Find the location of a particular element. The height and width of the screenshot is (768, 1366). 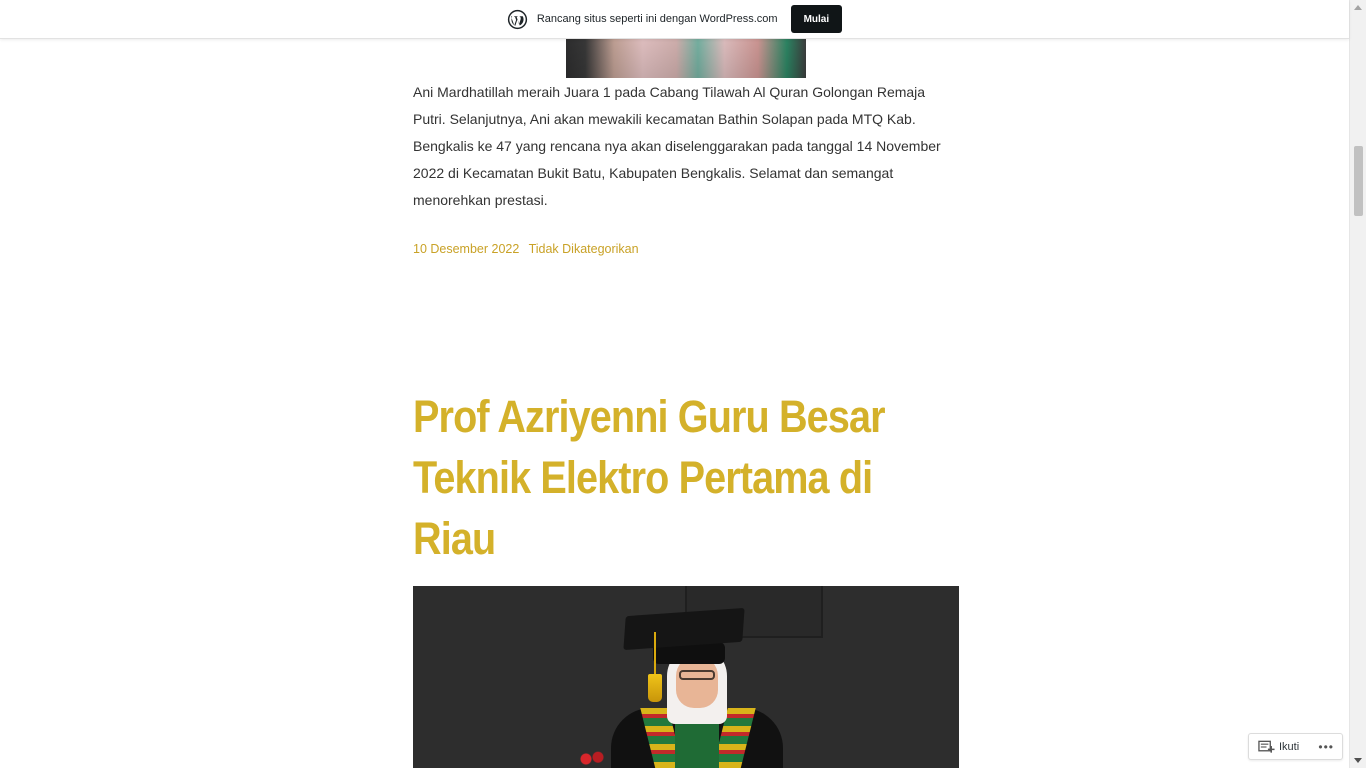

scroll-up-icon is located at coordinates (1358, 7).